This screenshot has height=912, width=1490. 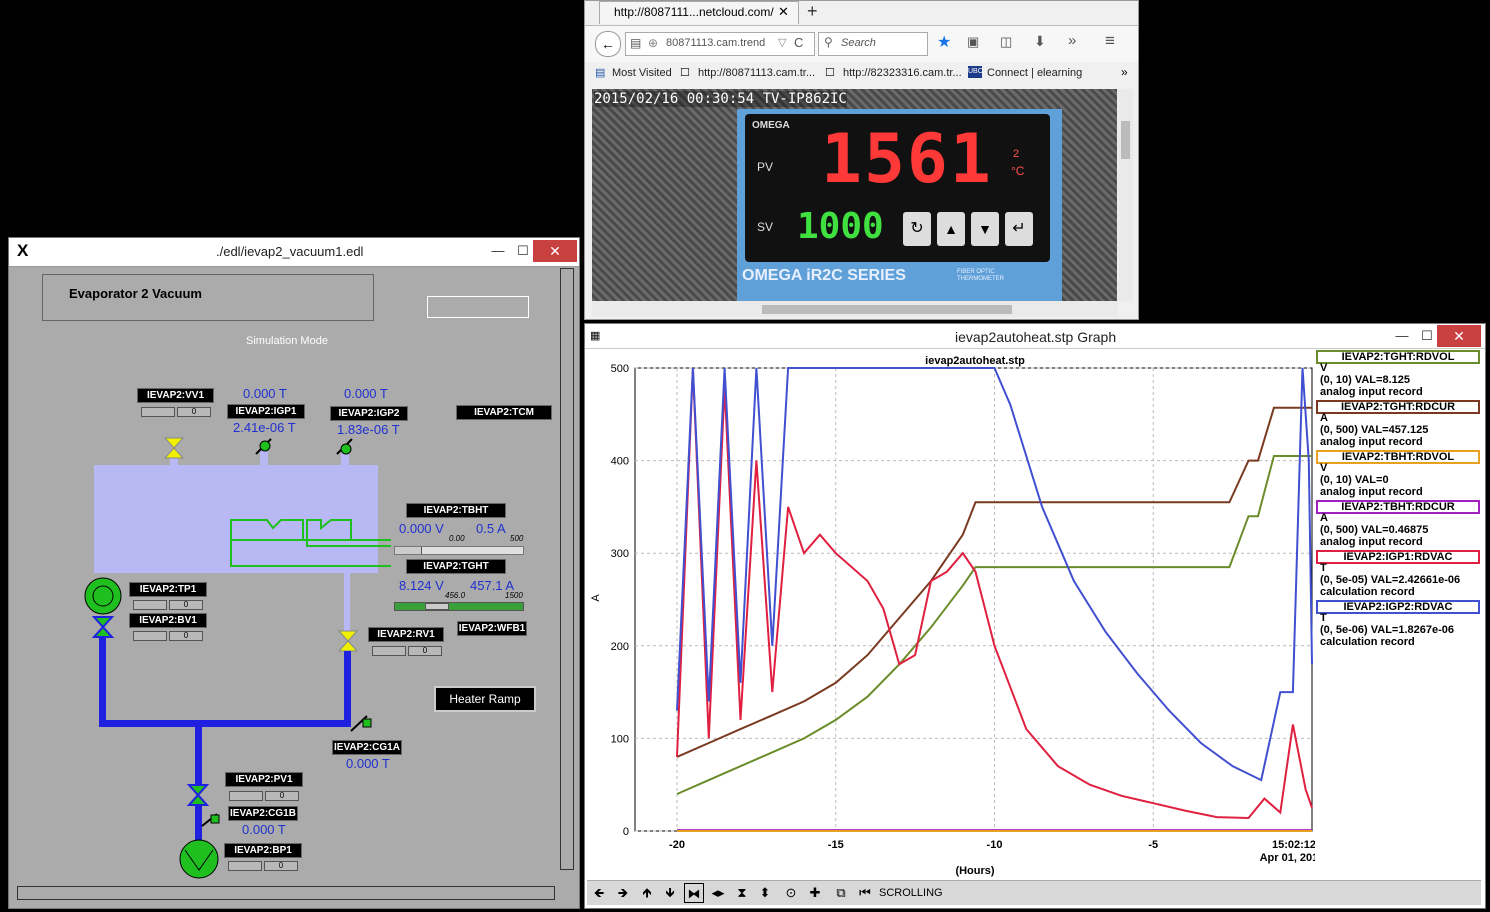 I want to click on bookmark-most-visited: Most Visited, so click(x=642, y=73).